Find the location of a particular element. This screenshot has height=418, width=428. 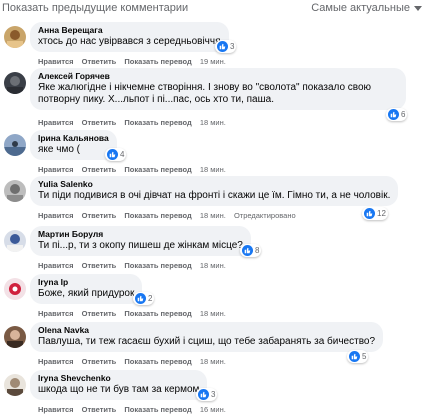

comment-author: Мартин Боруля is located at coordinates (140, 234).